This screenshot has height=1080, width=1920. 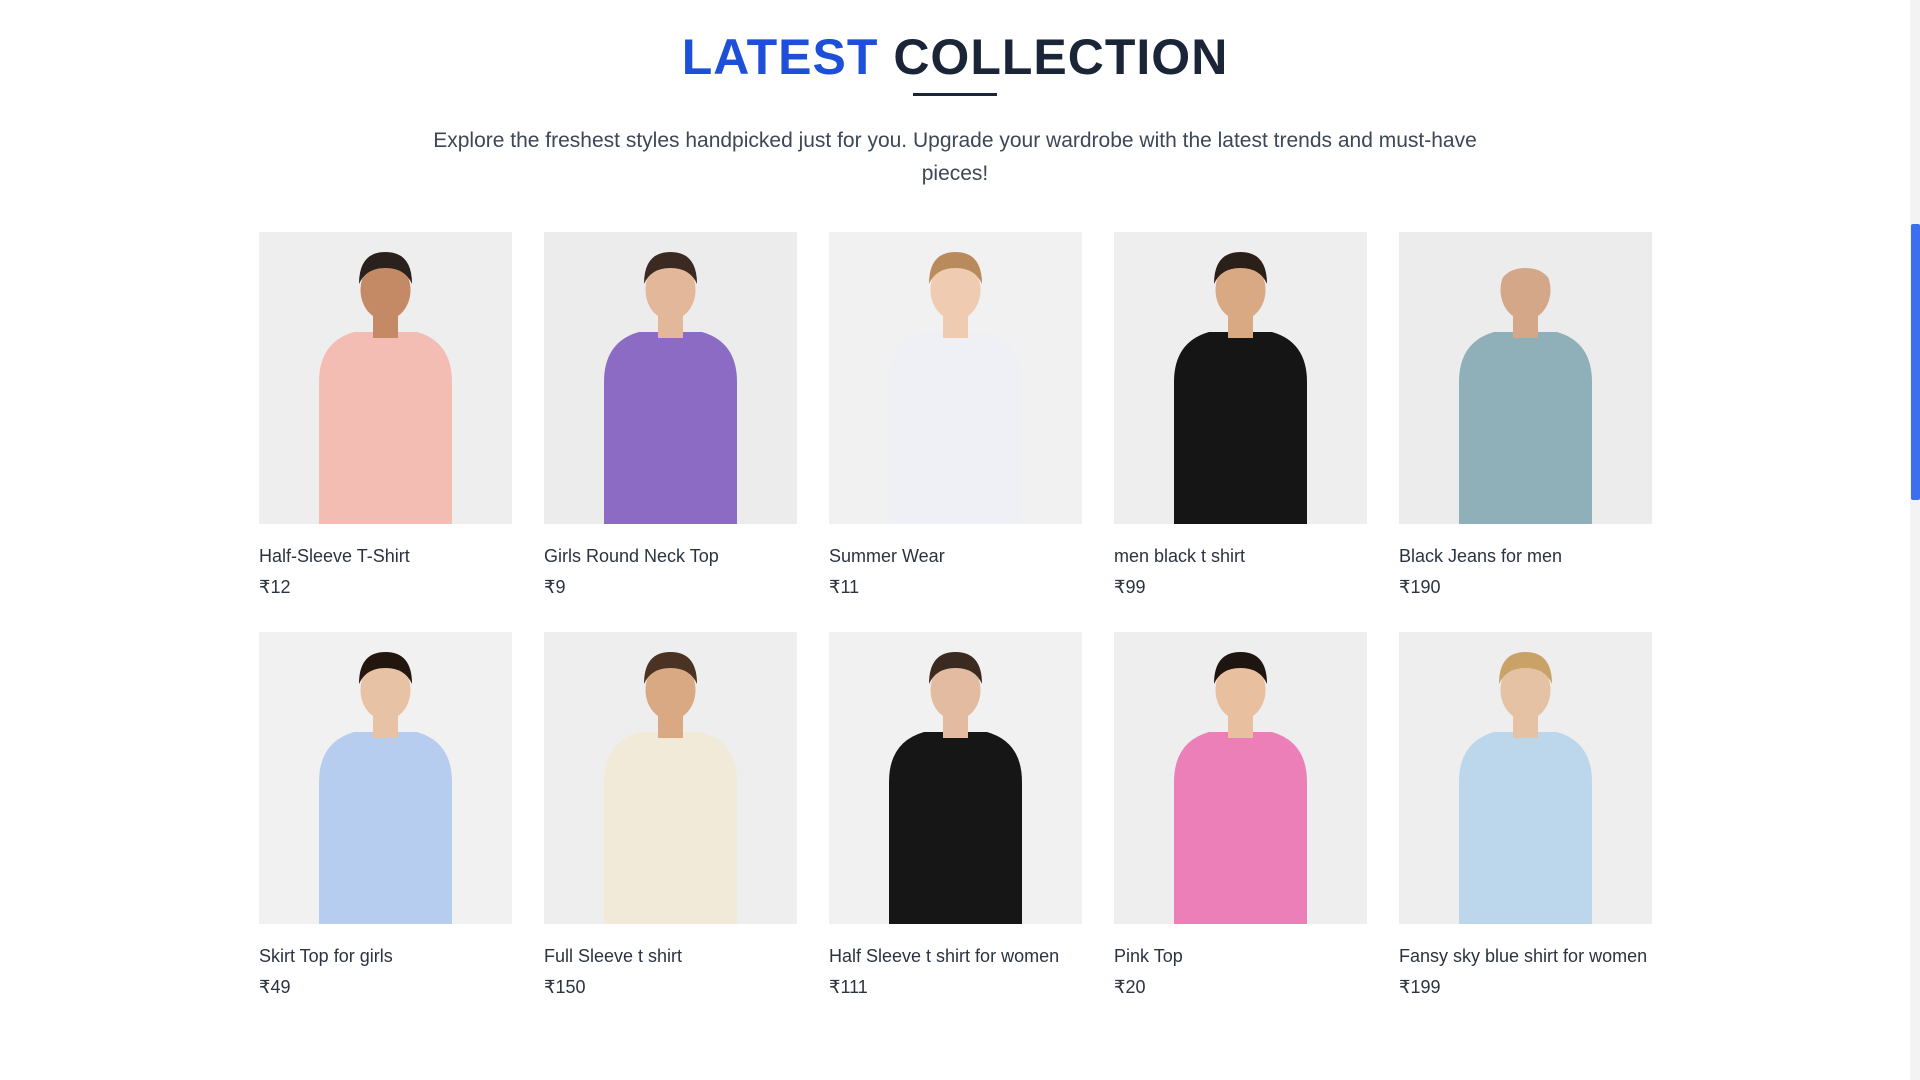 I want to click on product-card-girl-floral-dress: Summer Wear ₹11, so click(x=955, y=432).